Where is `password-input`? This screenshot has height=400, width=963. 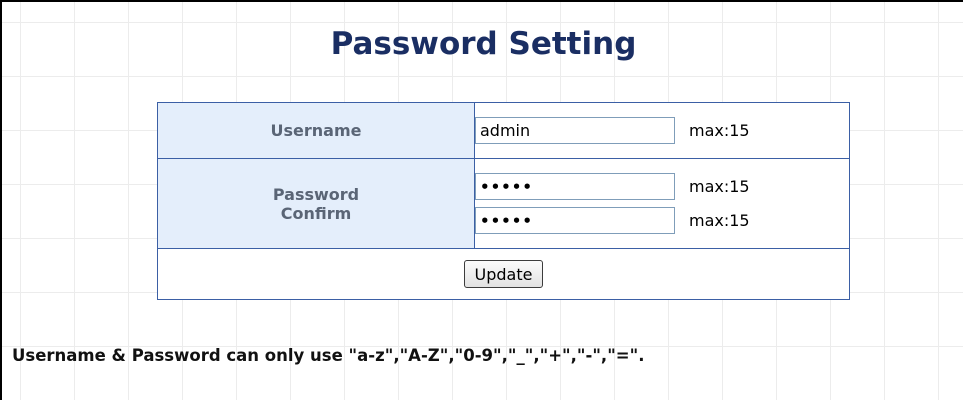
password-input is located at coordinates (575, 186).